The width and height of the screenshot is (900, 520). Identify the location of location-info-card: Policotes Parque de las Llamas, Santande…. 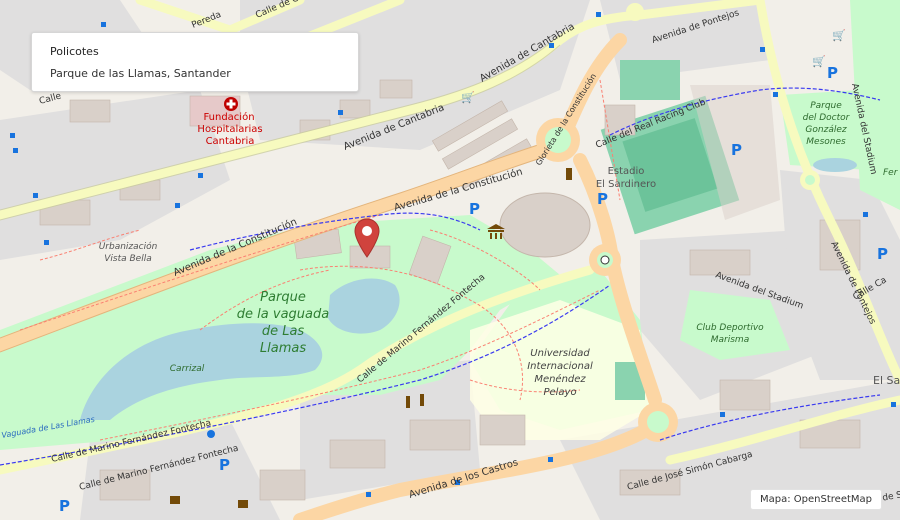
(195, 62).